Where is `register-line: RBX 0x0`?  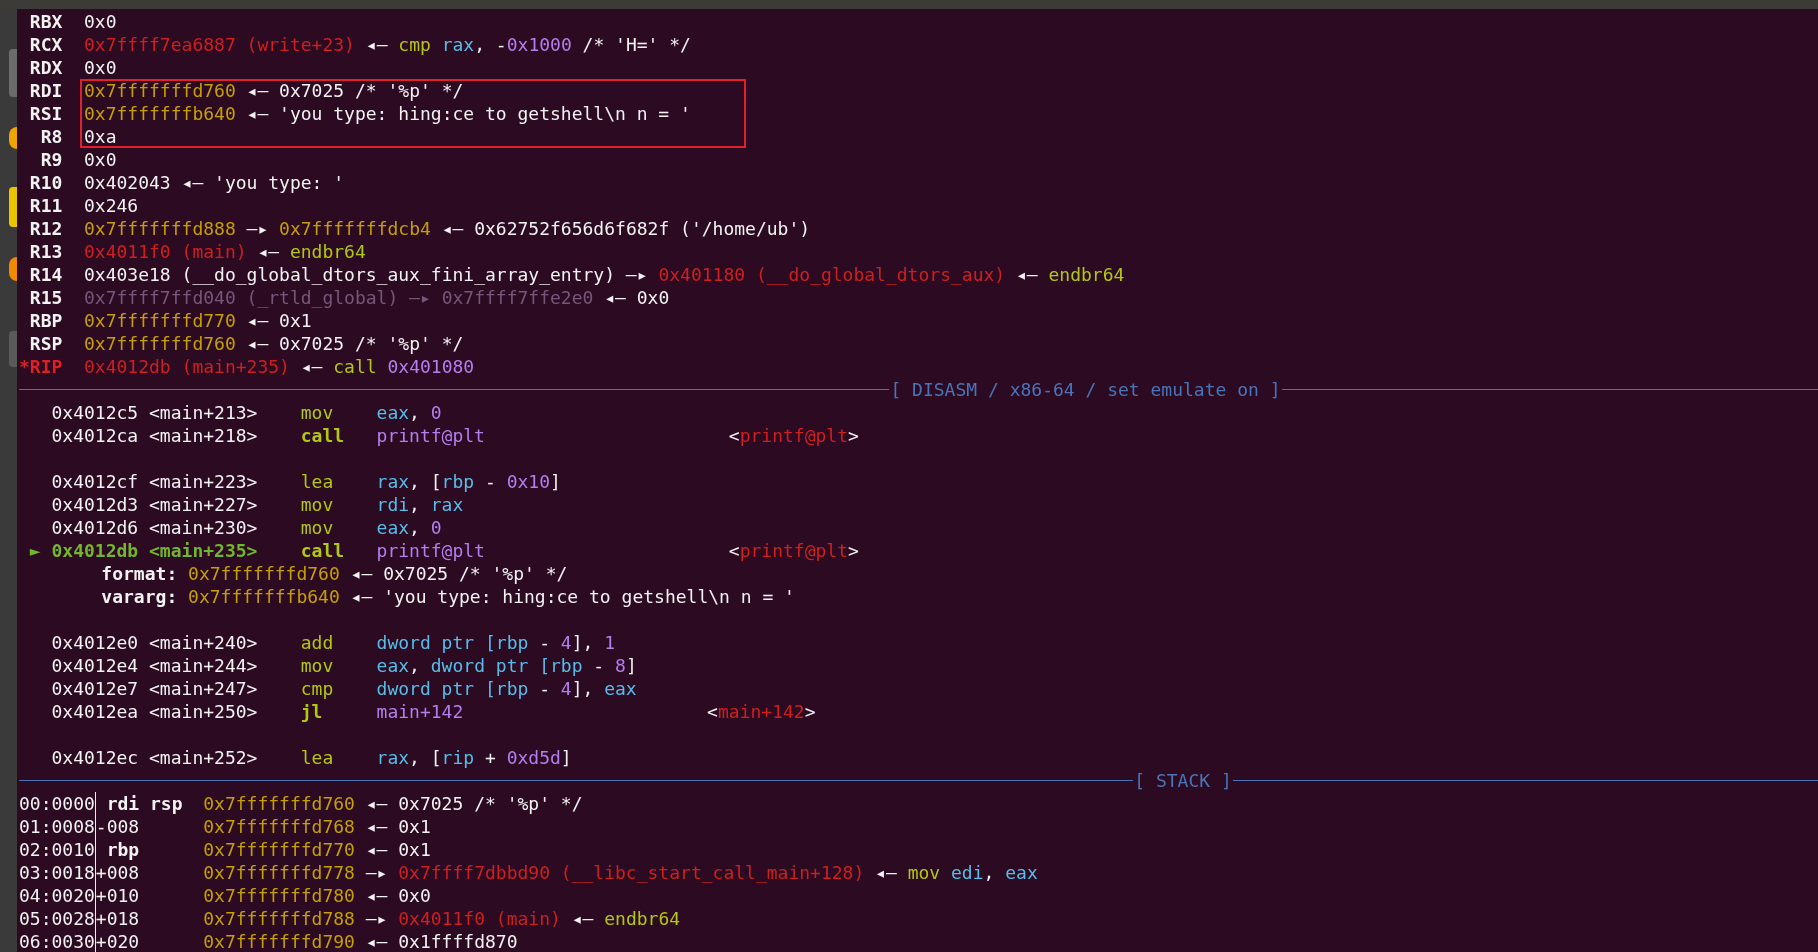 register-line: RBX 0x0 is located at coordinates (73, 21).